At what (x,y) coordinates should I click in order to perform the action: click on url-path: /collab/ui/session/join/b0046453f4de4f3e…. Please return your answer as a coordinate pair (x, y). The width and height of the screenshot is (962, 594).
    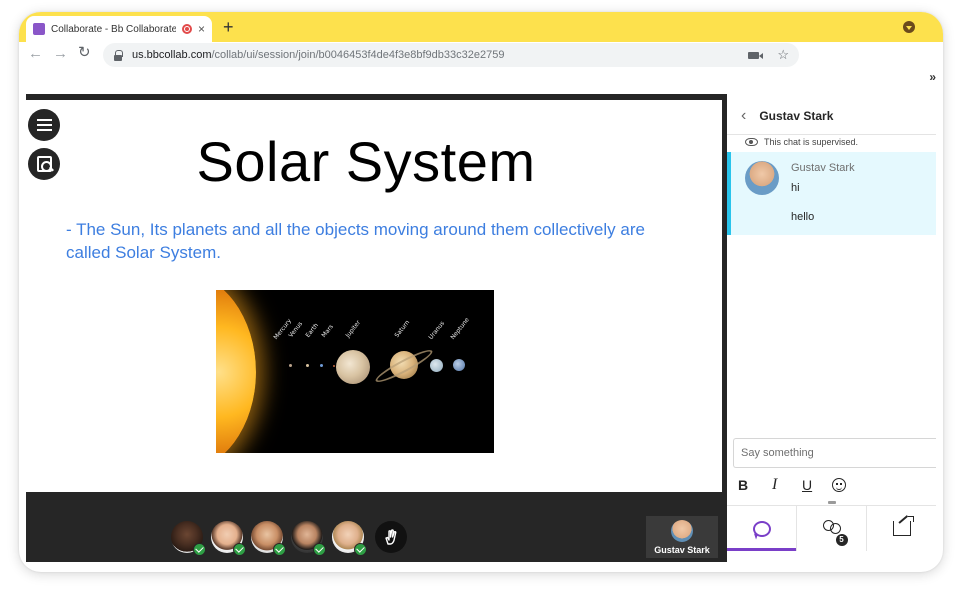
    Looking at the image, I should click on (358, 55).